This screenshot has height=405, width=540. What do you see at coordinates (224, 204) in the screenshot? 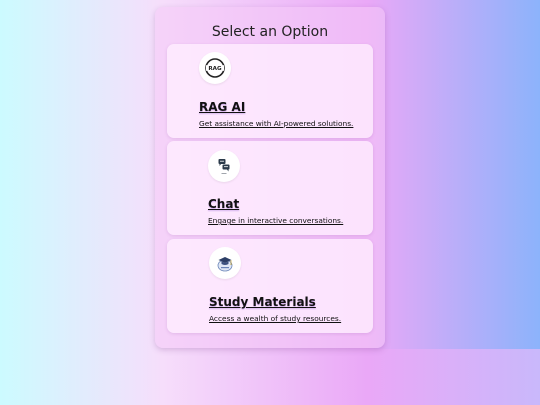
I see `option-title-chat: Chat` at bounding box center [224, 204].